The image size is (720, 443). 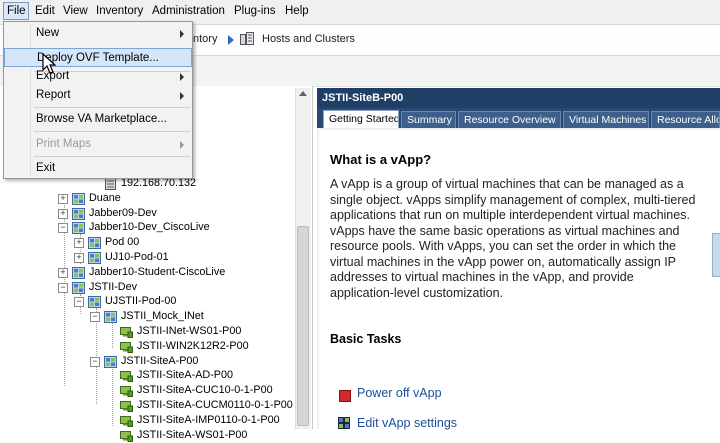 What do you see at coordinates (255, 11) in the screenshot?
I see `menu-plugins: Plug-ins` at bounding box center [255, 11].